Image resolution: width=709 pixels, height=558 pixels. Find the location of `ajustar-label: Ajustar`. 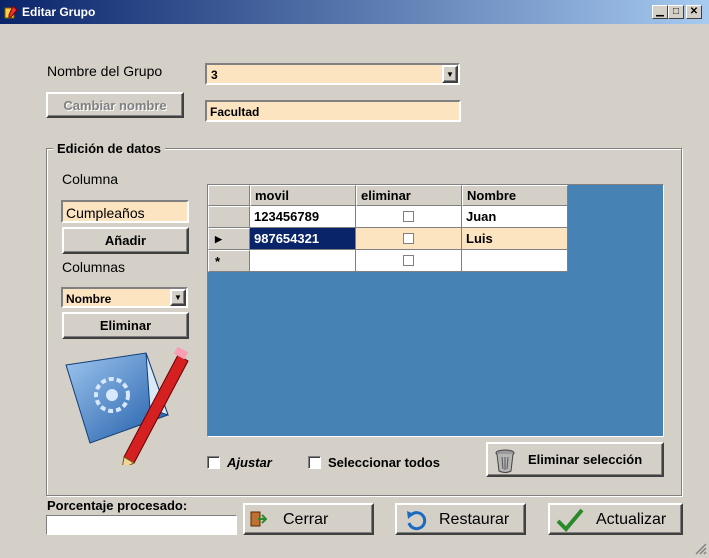

ajustar-label: Ajustar is located at coordinates (249, 462).